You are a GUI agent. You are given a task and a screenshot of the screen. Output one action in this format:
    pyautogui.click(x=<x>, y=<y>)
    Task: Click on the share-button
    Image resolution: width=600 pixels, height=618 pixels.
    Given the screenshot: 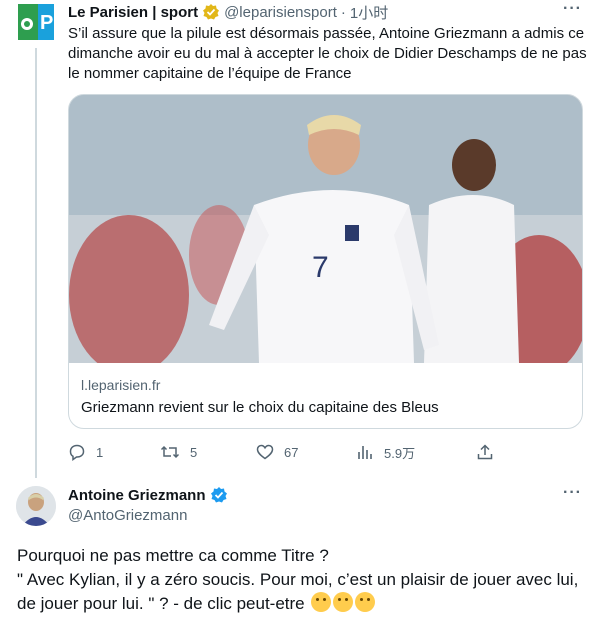 What is the action you would take?
    pyautogui.click(x=485, y=452)
    